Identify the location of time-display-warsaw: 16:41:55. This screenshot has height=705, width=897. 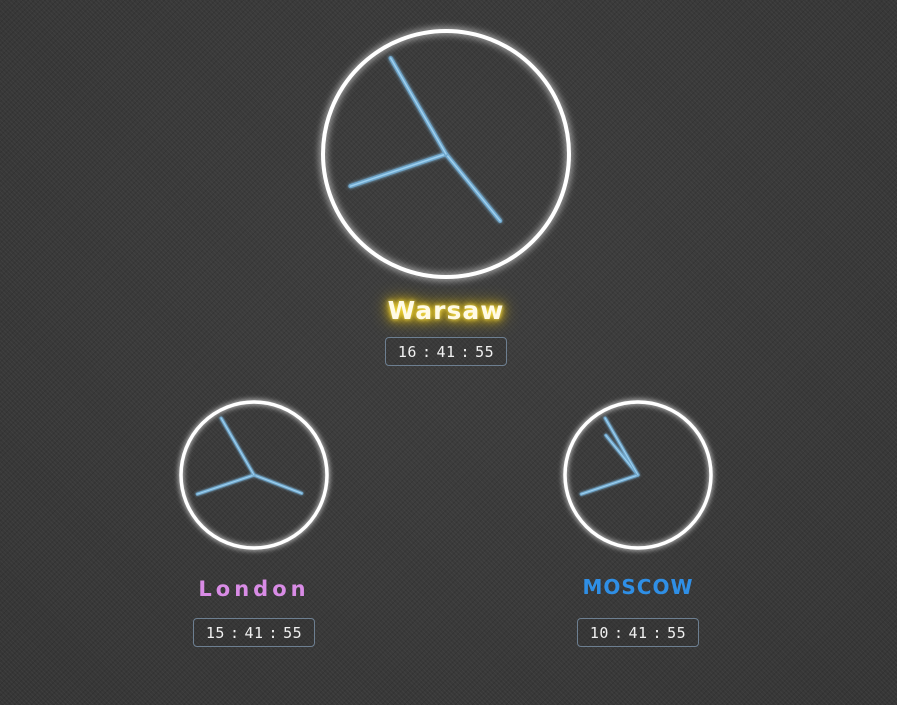
(446, 351).